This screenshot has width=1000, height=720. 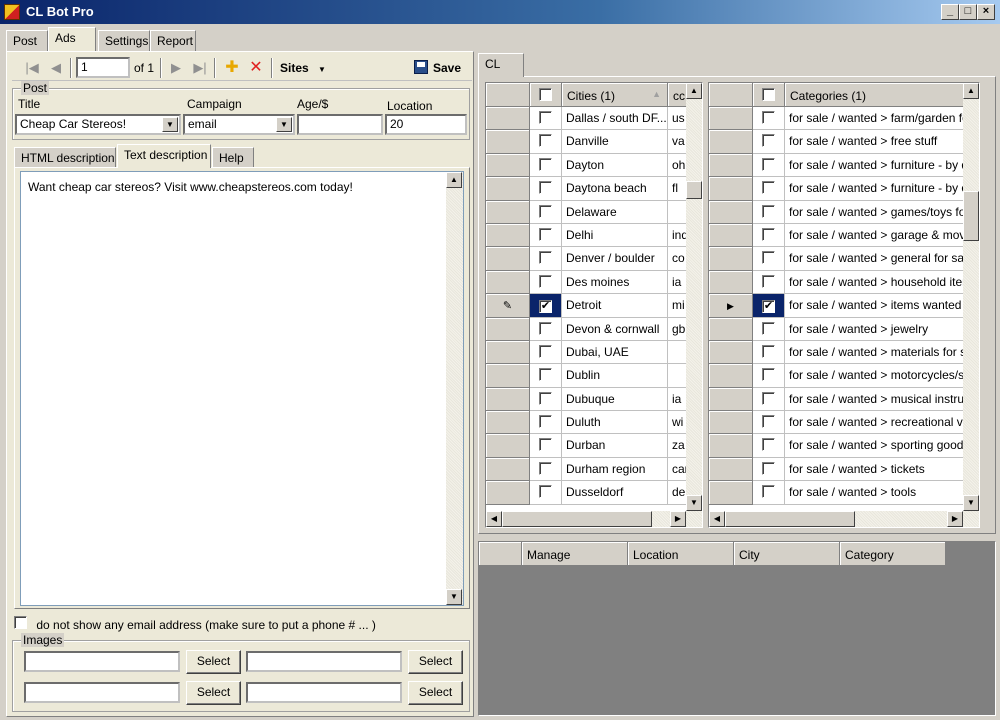 What do you see at coordinates (586, 352) in the screenshot?
I see `table-row: Dubai, UAE` at bounding box center [586, 352].